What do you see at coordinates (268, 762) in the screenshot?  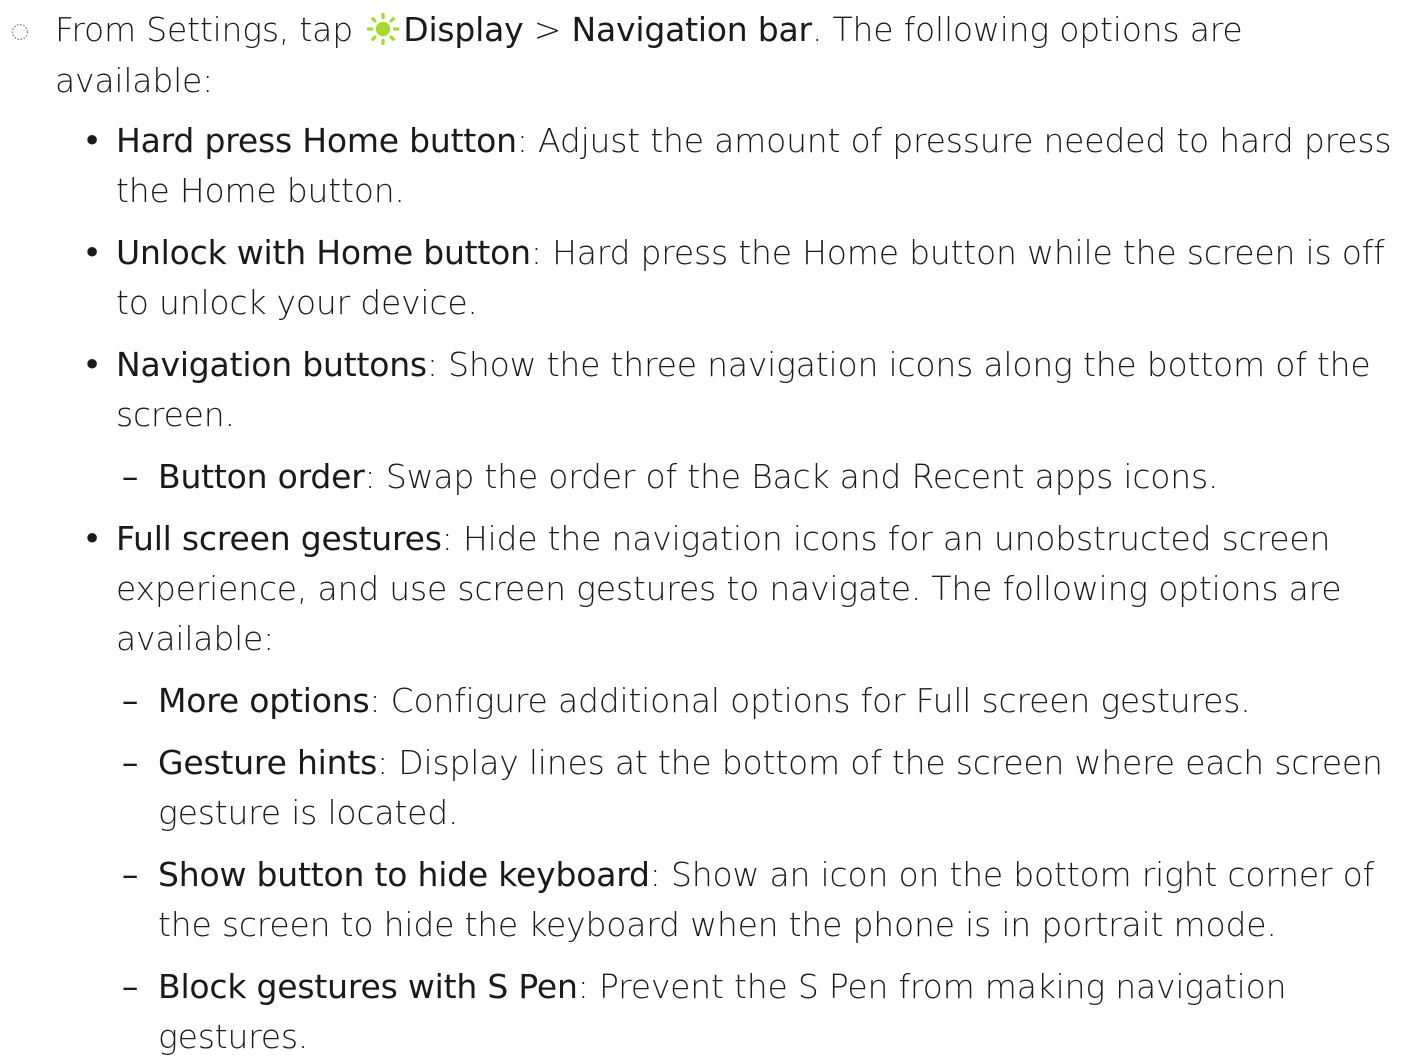 I see `option-term: Gesture hints` at bounding box center [268, 762].